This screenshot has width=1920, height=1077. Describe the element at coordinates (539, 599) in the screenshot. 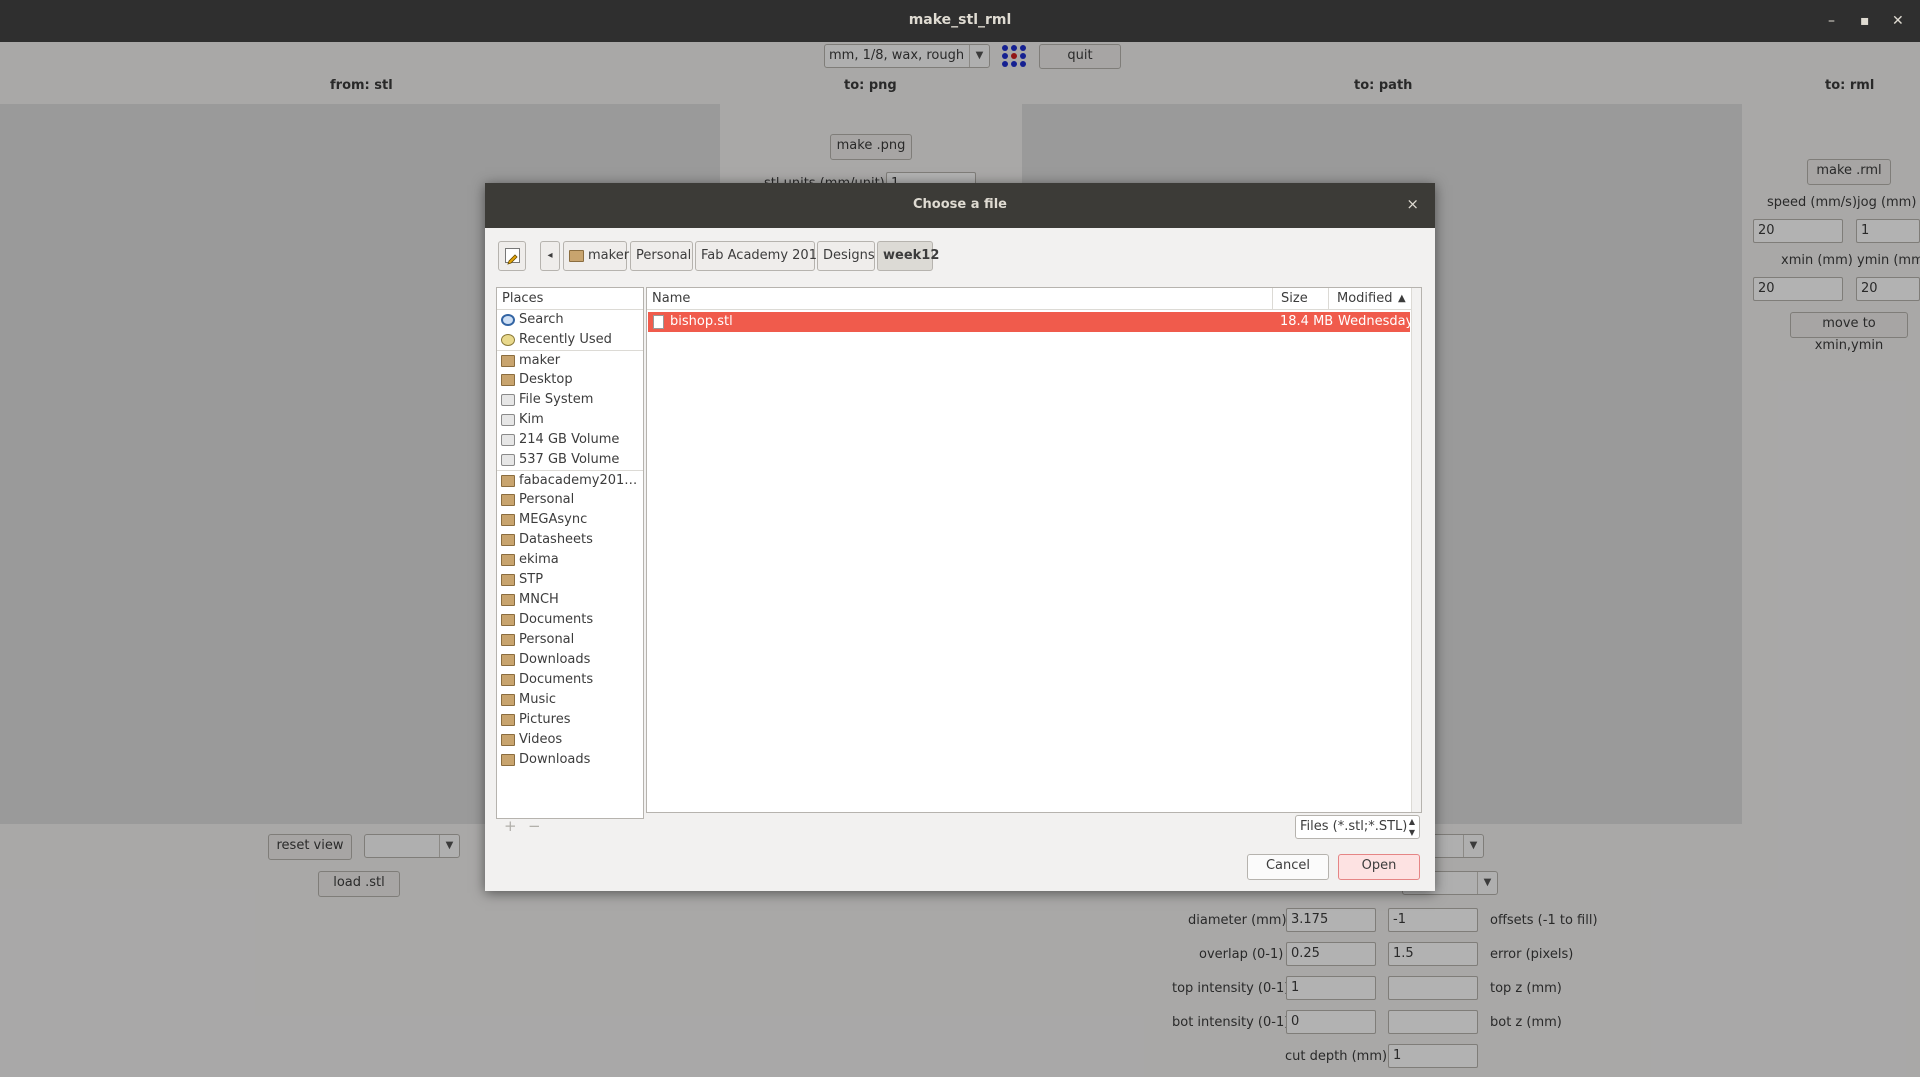

I see `place-label: MNCH` at that location.